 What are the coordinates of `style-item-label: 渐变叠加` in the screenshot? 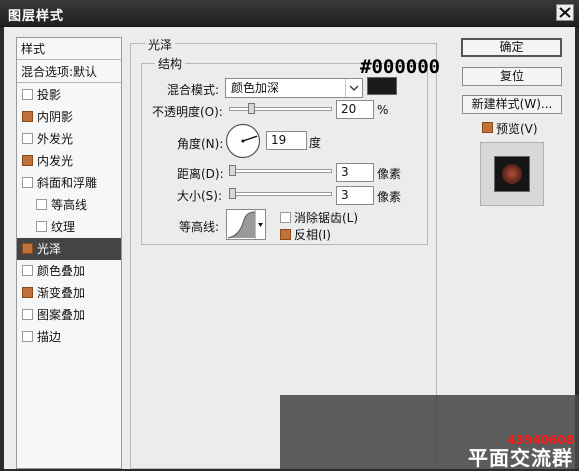 It's located at (61, 293).